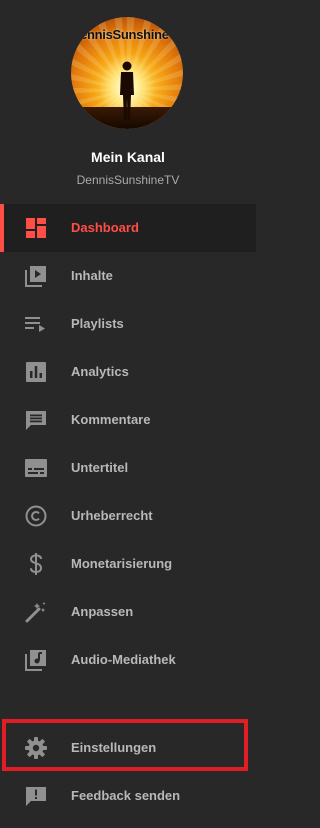 The width and height of the screenshot is (320, 828). What do you see at coordinates (2, 228) in the screenshot?
I see `active-indicator` at bounding box center [2, 228].